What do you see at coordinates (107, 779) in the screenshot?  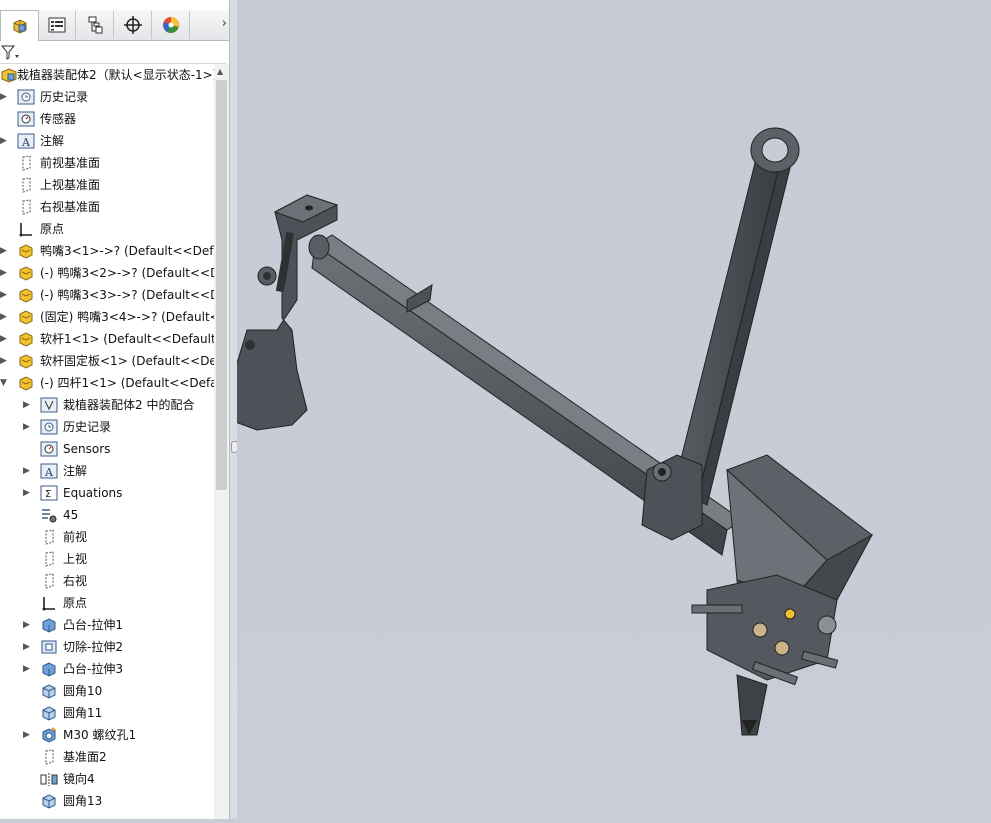 I see `tree-item: 镜向4` at bounding box center [107, 779].